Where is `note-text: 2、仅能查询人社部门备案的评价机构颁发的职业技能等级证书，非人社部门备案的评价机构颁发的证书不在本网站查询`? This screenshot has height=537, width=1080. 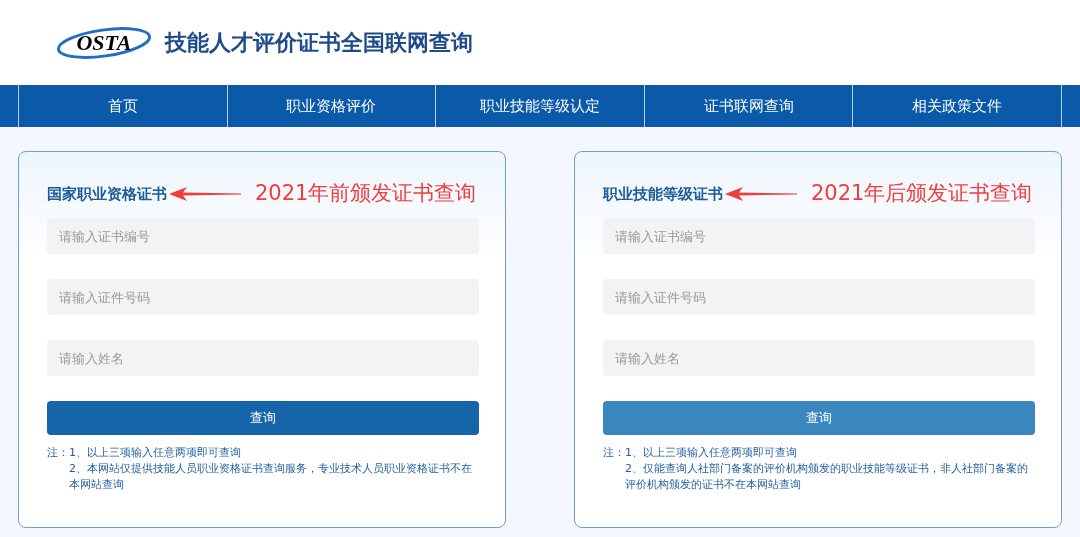 note-text: 2、仅能查询人社部门备案的评价机构颁发的职业技能等级证书，非人社部门备案的评价机构颁发的证书不在本网站查询 is located at coordinates (827, 477).